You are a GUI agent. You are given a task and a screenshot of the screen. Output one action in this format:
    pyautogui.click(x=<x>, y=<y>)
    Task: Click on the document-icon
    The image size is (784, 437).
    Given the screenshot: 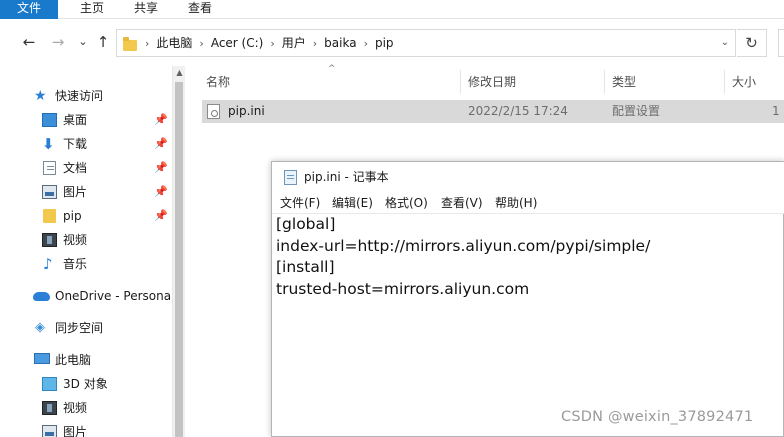 What is the action you would take?
    pyautogui.click(x=49, y=168)
    